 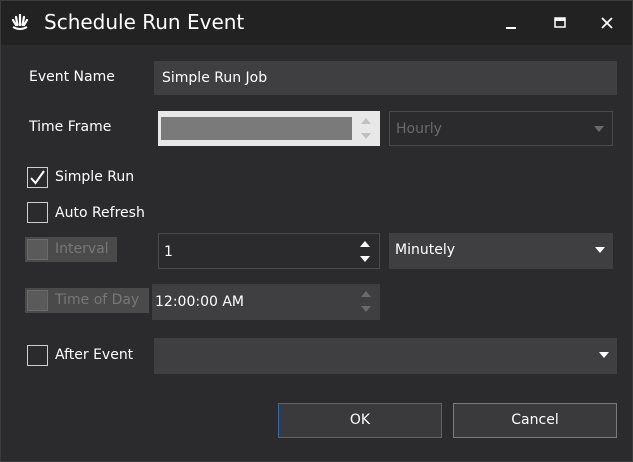 What do you see at coordinates (37, 300) in the screenshot?
I see `time-of-day-checkbox` at bounding box center [37, 300].